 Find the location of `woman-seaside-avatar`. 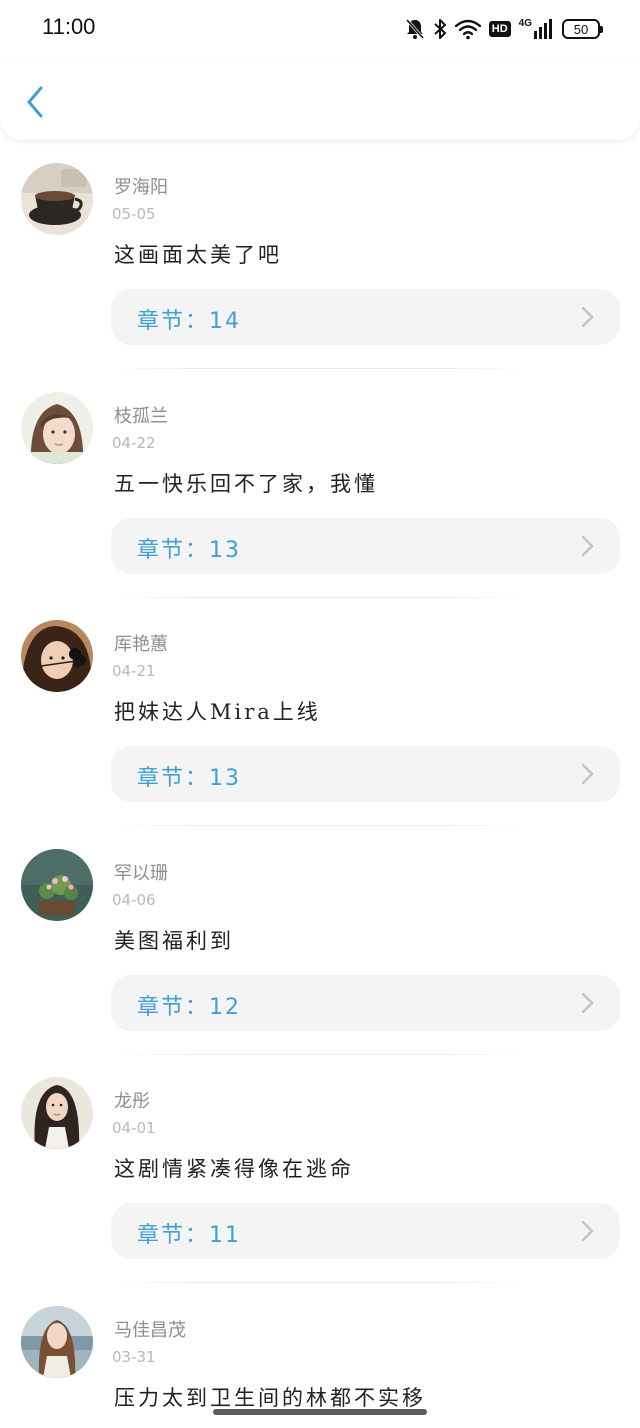

woman-seaside-avatar is located at coordinates (57, 1342).